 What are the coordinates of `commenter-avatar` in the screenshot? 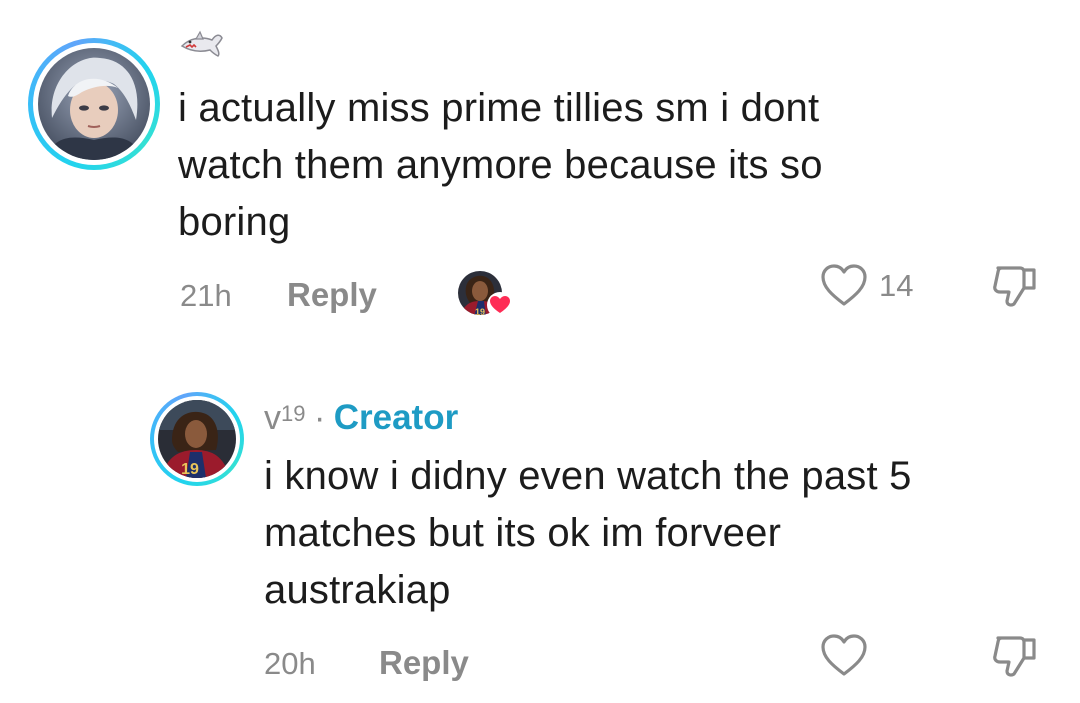 It's located at (94, 104).